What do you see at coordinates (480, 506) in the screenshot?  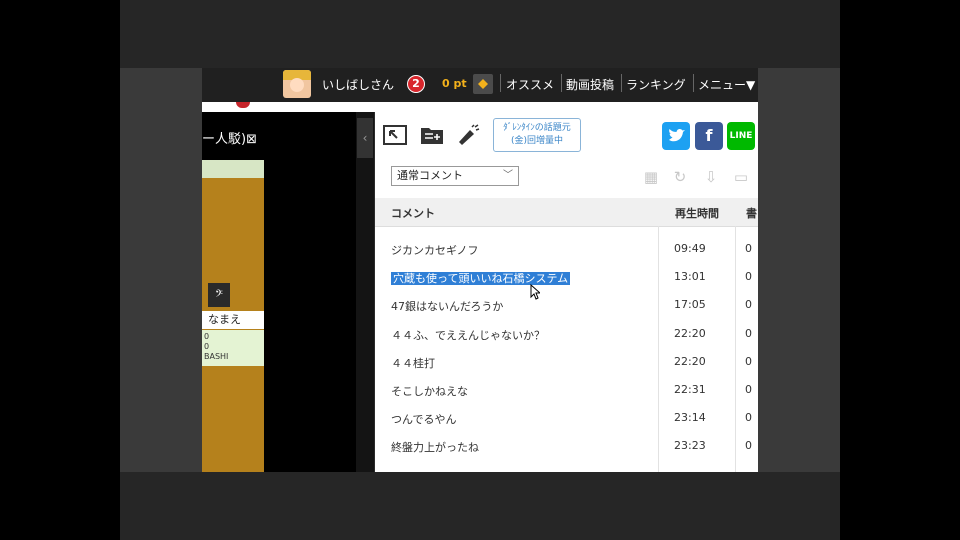 I see `letterbox-bottom` at bounding box center [480, 506].